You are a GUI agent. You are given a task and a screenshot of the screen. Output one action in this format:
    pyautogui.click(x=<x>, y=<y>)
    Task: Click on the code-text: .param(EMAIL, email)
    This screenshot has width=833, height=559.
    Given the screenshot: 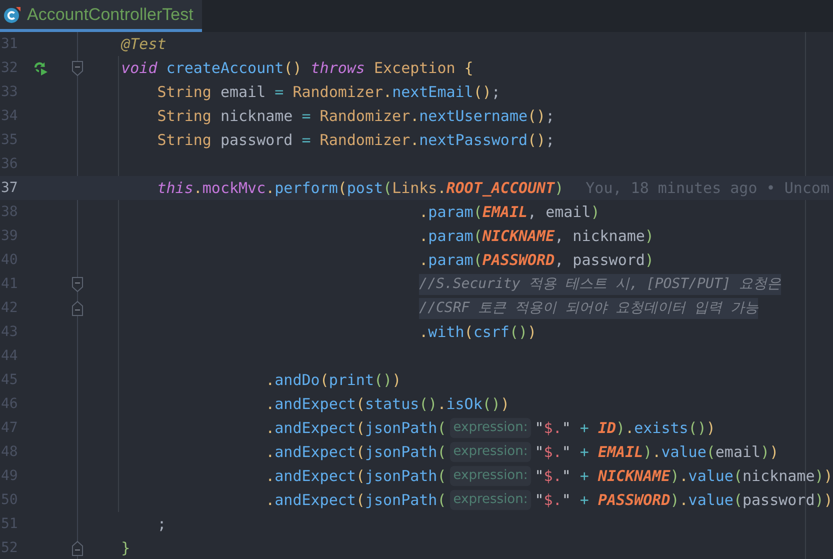 What is the action you would take?
    pyautogui.click(x=509, y=212)
    